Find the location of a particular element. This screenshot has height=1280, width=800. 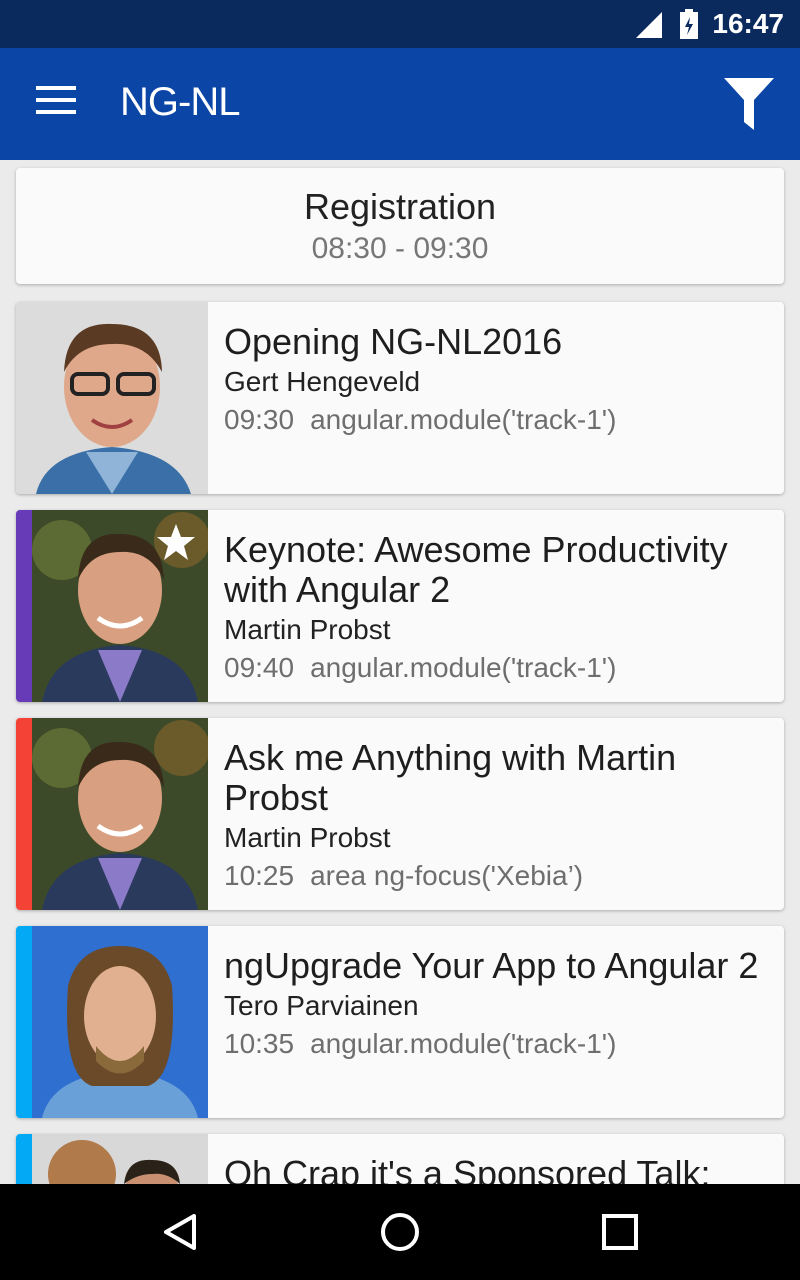

recents-square-icon is located at coordinates (620, 1232).